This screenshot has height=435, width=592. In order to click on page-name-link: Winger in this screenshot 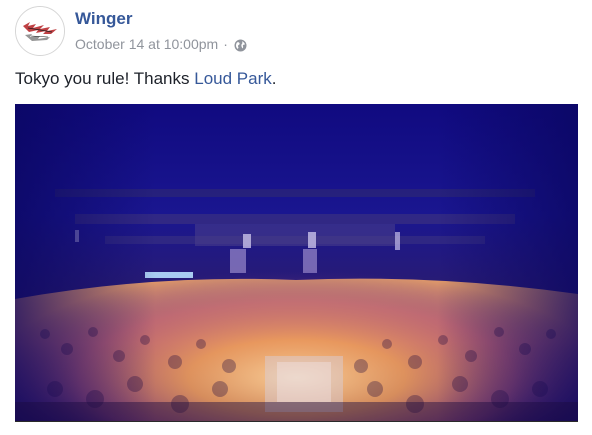, I will do `click(103, 19)`.